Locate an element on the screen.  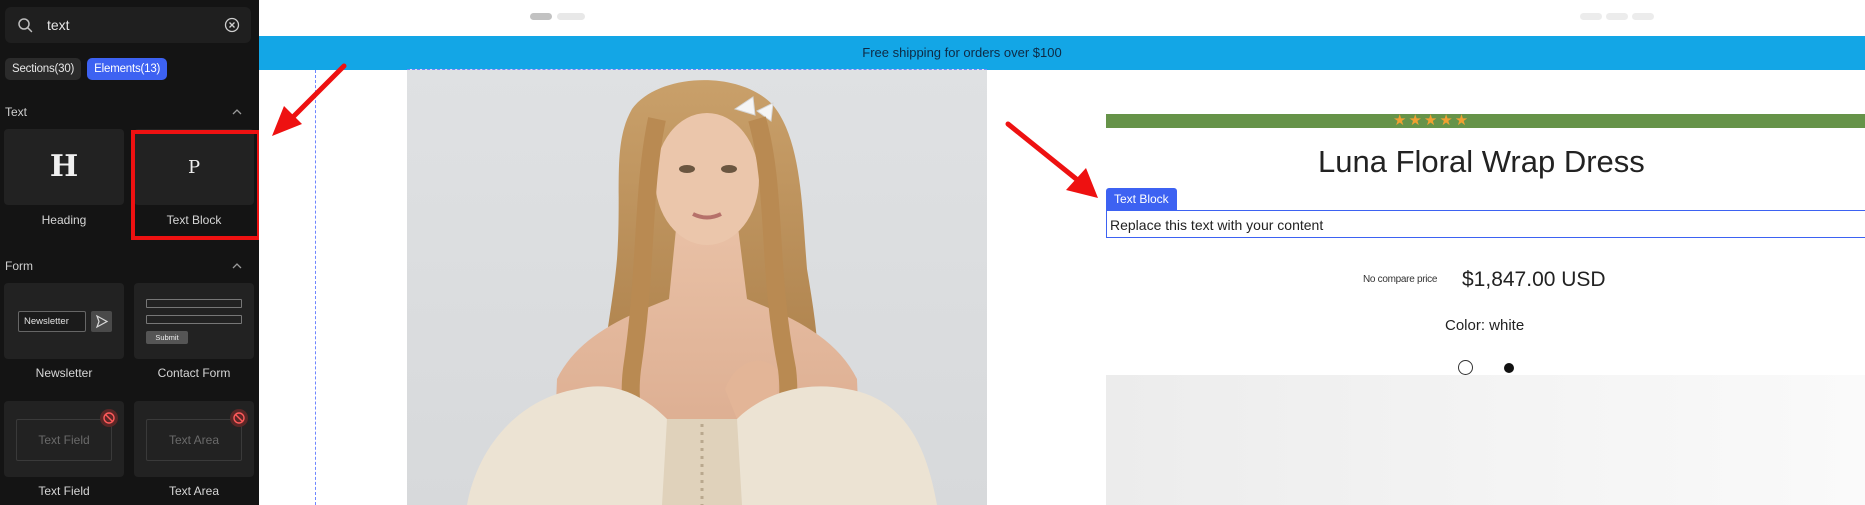
search-icon is located at coordinates (25, 25).